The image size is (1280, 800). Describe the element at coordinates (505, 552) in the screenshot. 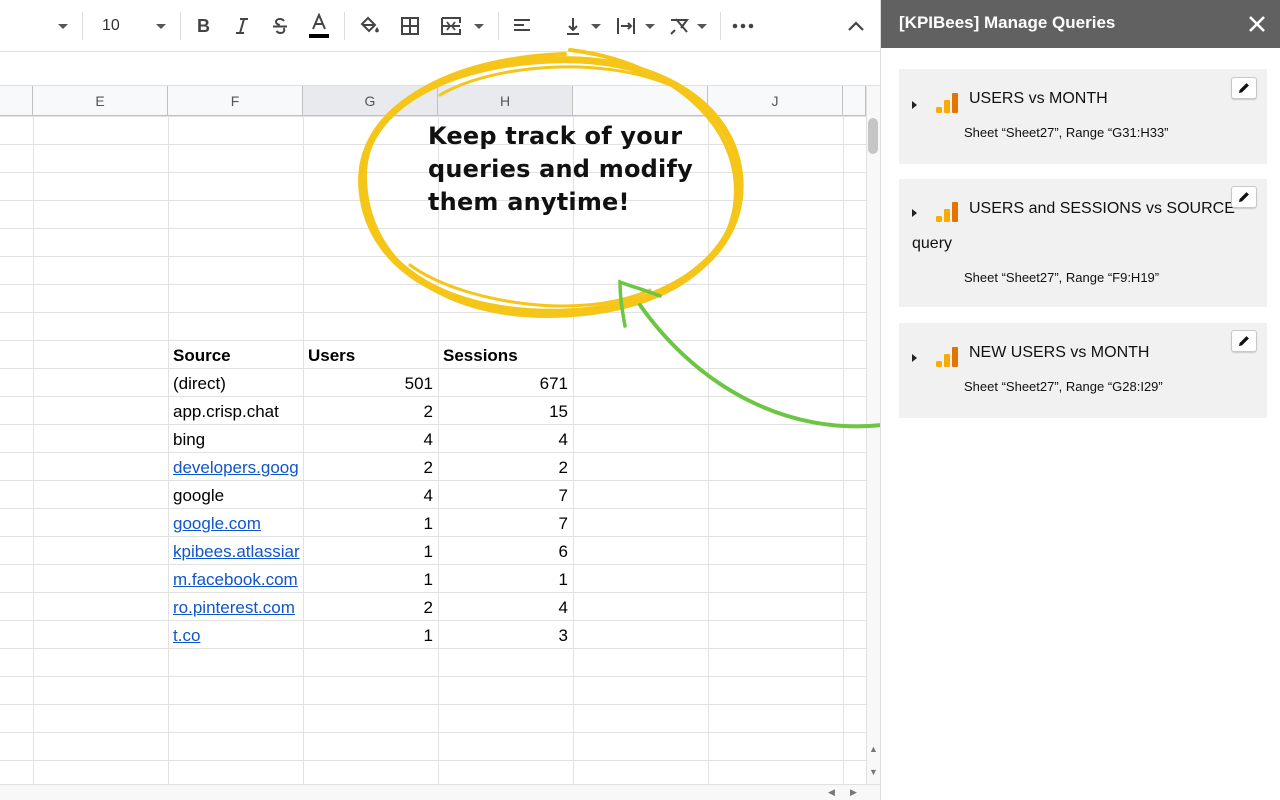

I see `cell-sessions: 6` at that location.